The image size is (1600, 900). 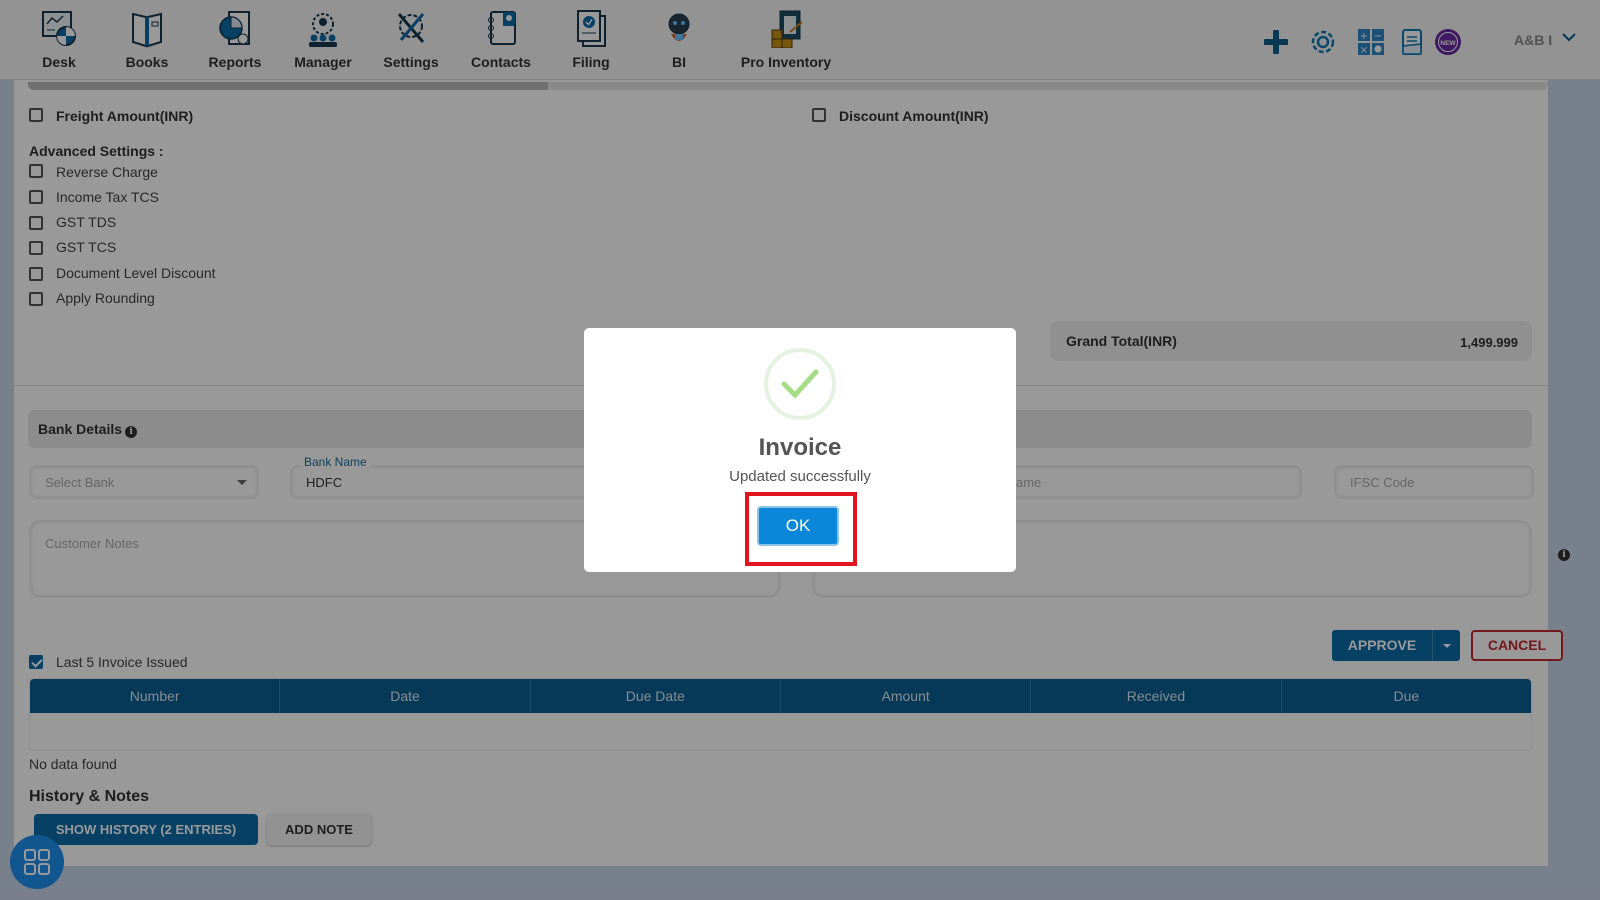 I want to click on success-check-icon, so click(x=800, y=384).